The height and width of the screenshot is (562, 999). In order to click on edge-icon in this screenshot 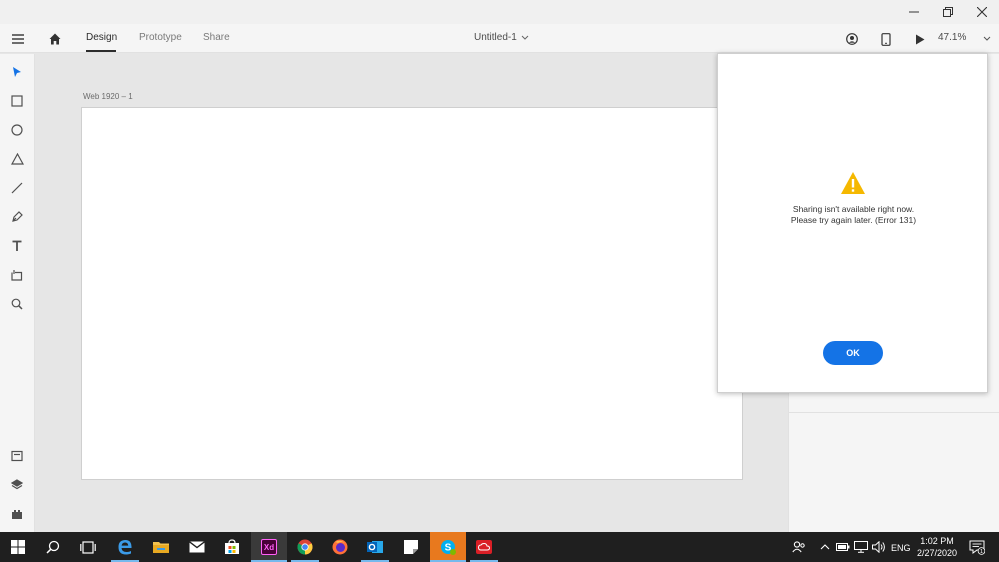, I will do `click(125, 547)`.